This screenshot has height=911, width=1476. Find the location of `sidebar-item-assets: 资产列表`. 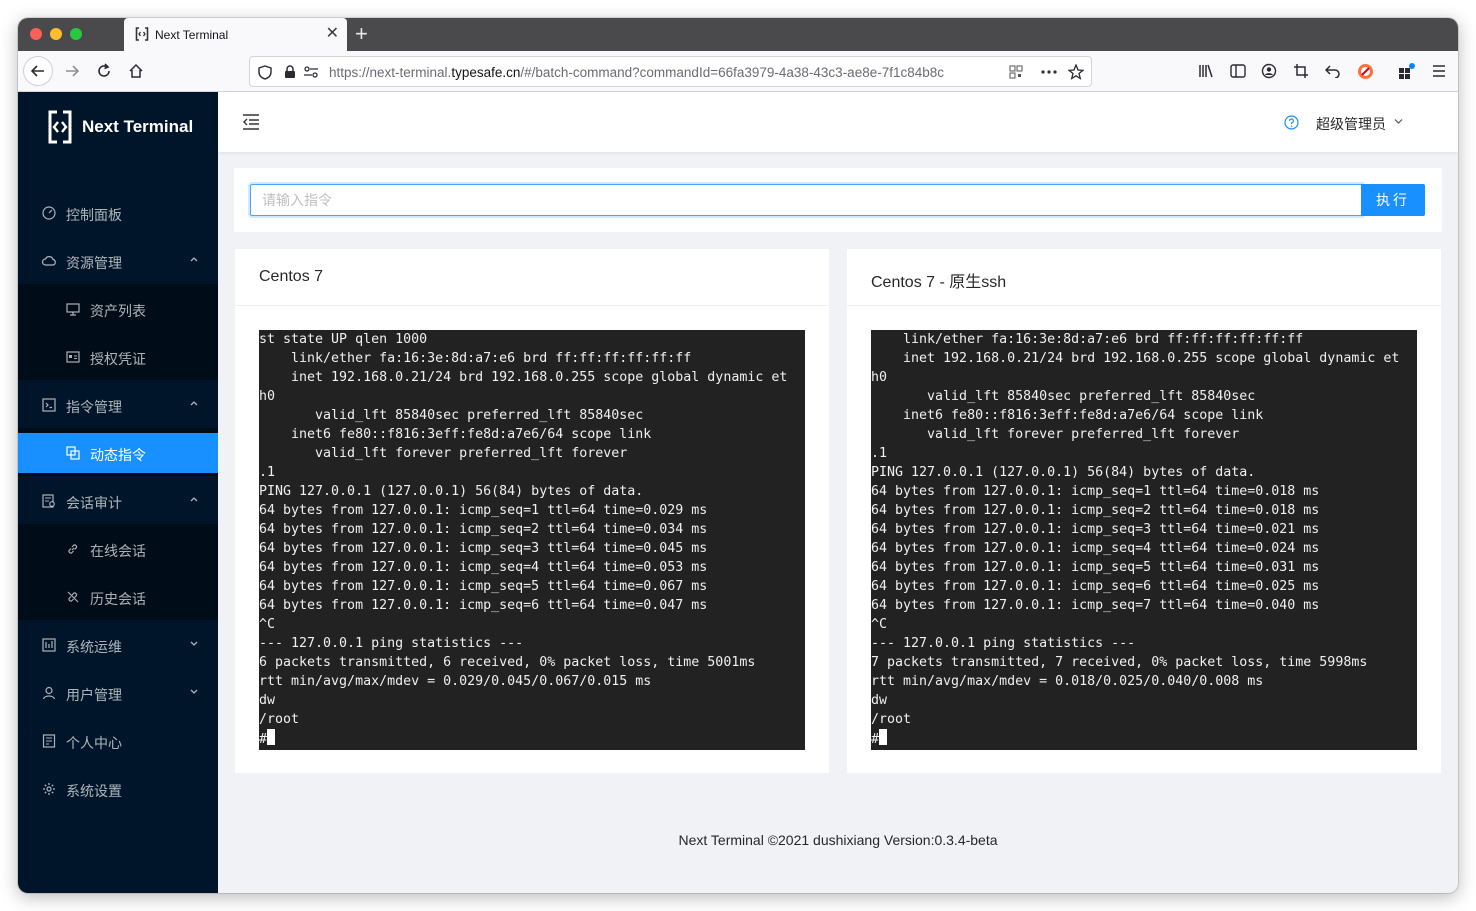

sidebar-item-assets: 资产列表 is located at coordinates (118, 309).